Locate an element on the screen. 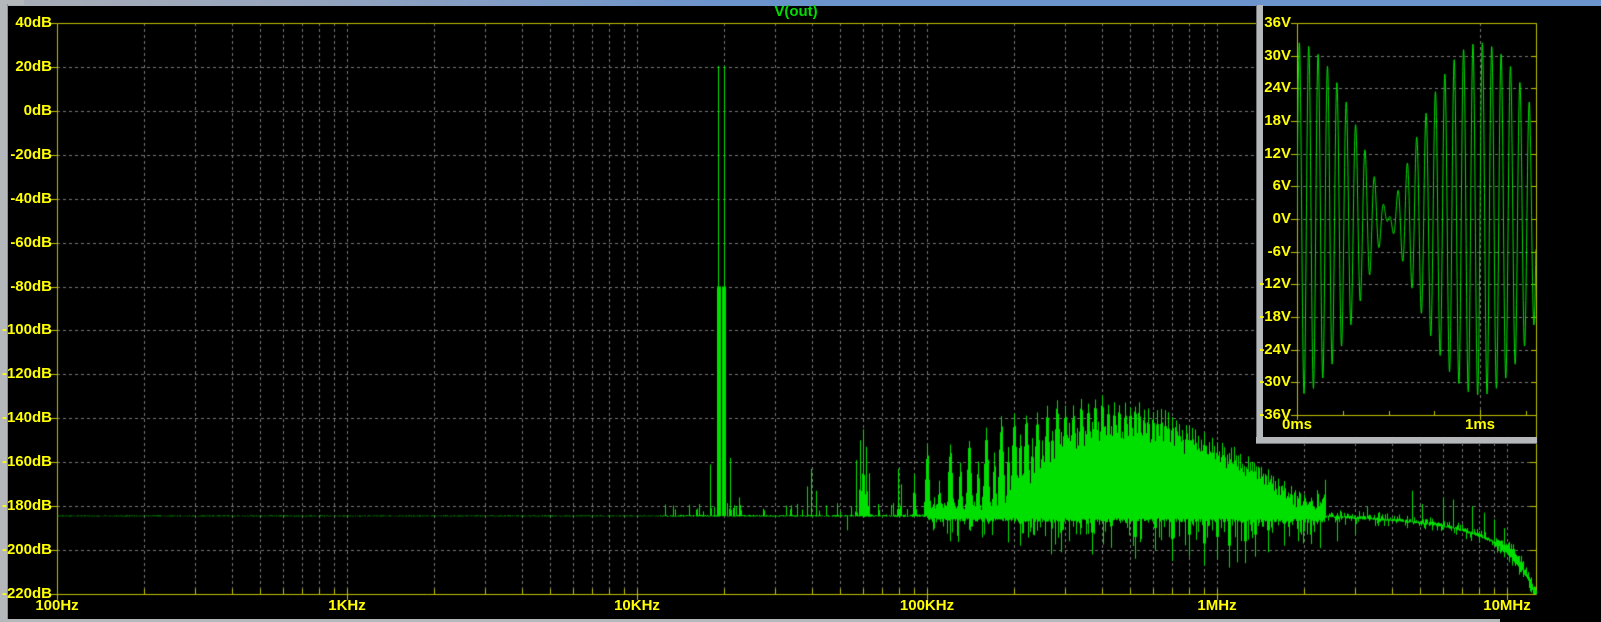 This screenshot has height=622, width=1601. main-x-tick-label: 100KHz is located at coordinates (927, 605).